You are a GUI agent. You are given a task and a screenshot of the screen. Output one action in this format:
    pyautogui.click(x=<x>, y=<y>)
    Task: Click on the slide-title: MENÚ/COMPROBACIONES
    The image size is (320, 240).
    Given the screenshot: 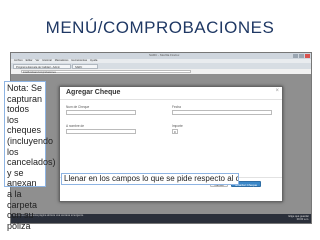 What is the action you would take?
    pyautogui.click(x=160, y=27)
    